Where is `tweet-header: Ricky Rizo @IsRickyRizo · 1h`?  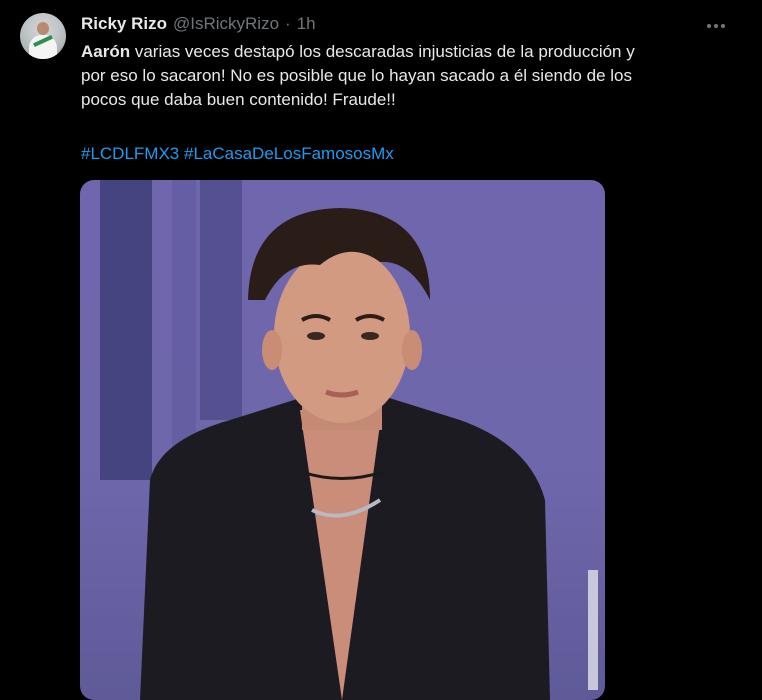
tweet-header: Ricky Rizo @IsRickyRizo · 1h is located at coordinates (198, 24).